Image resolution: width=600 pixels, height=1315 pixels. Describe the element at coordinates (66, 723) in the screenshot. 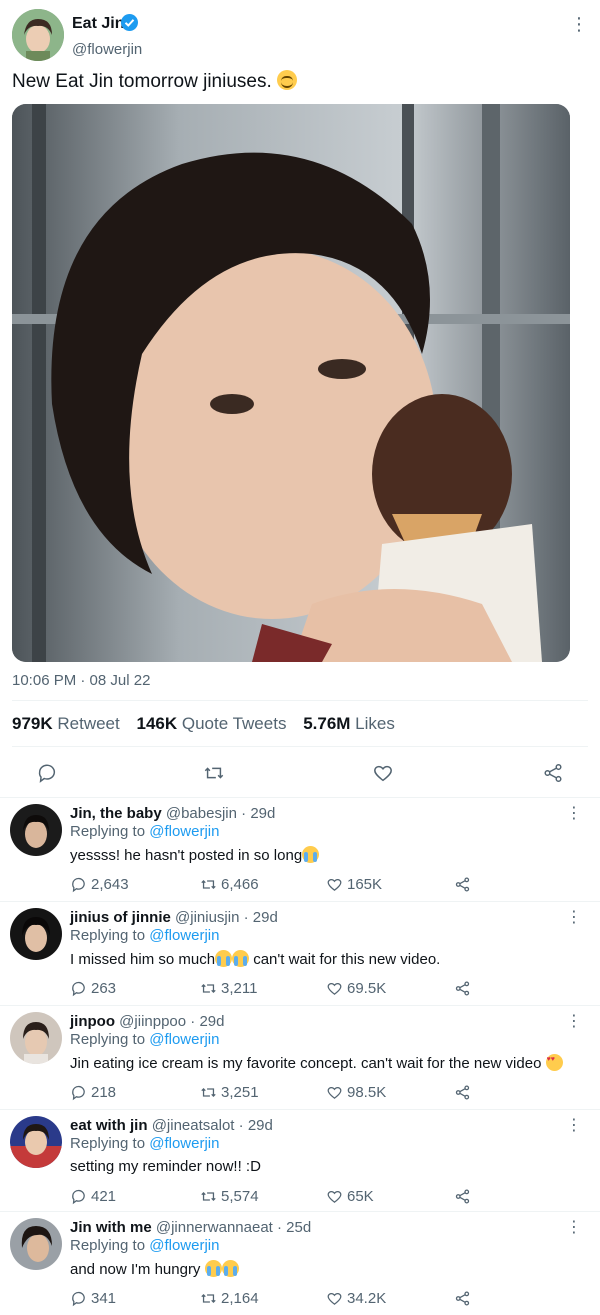

I see `retweet-count-stat: 979K Retweet` at that location.